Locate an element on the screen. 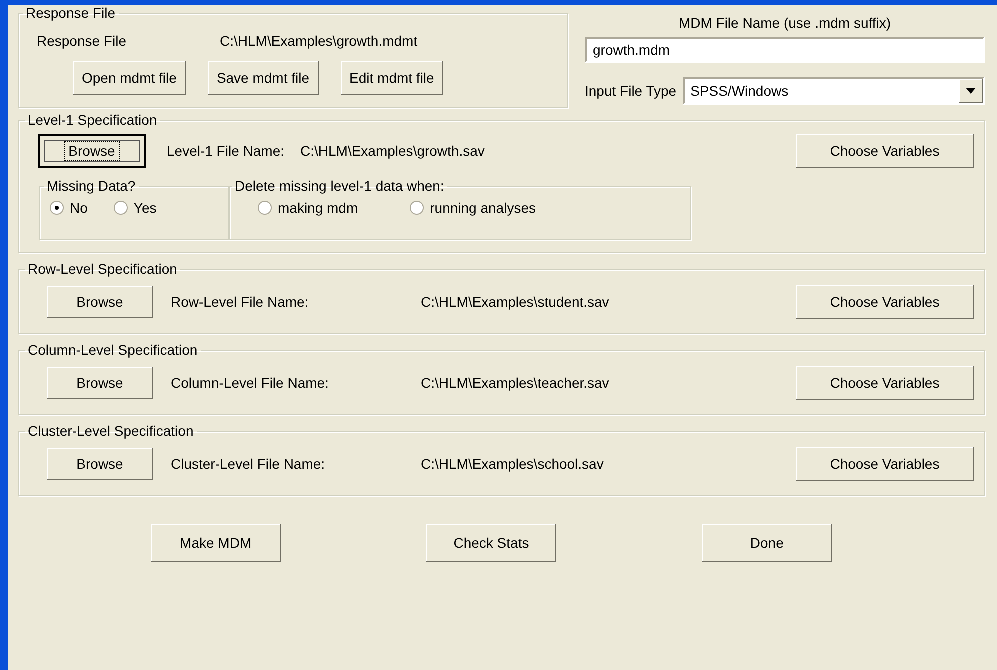  file-path: C:\HLM\Examples\teacher.sav is located at coordinates (515, 383).